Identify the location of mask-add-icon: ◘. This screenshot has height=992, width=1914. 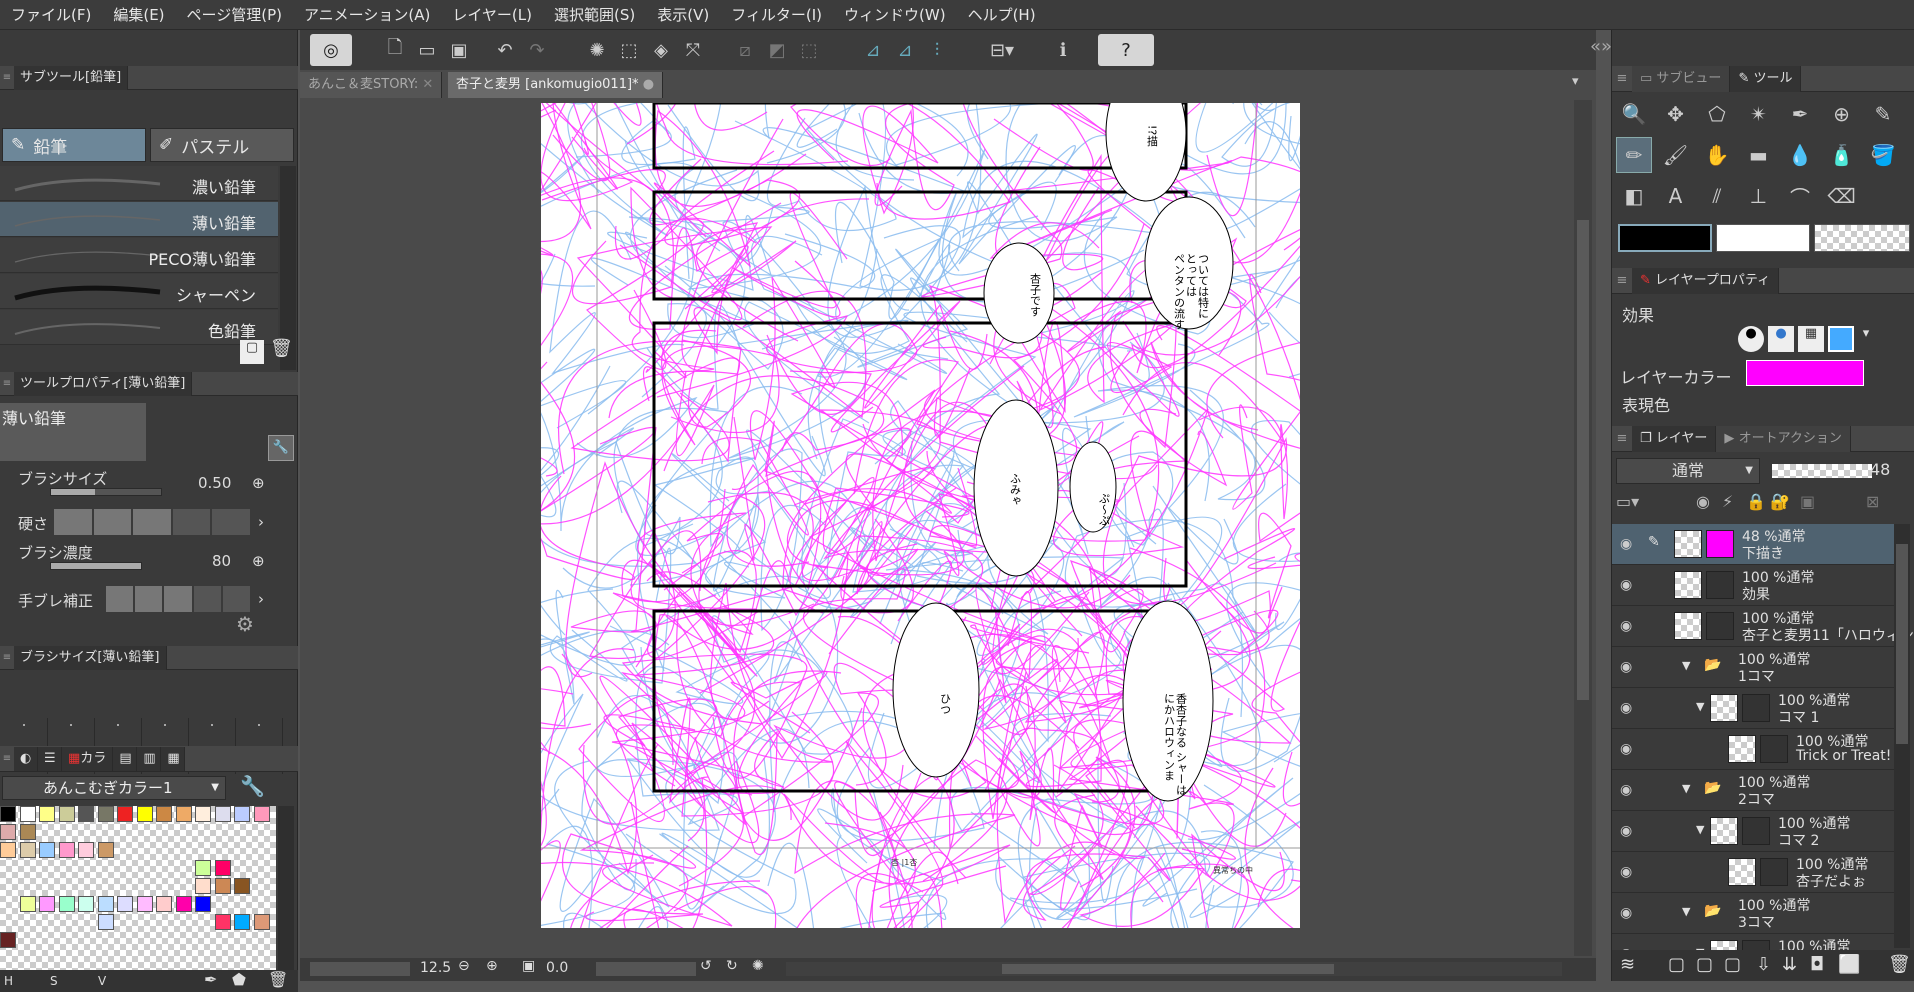
(1817, 964).